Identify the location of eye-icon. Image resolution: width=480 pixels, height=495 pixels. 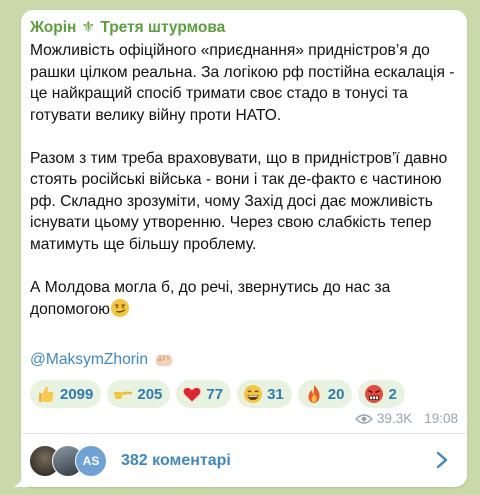
(363, 418).